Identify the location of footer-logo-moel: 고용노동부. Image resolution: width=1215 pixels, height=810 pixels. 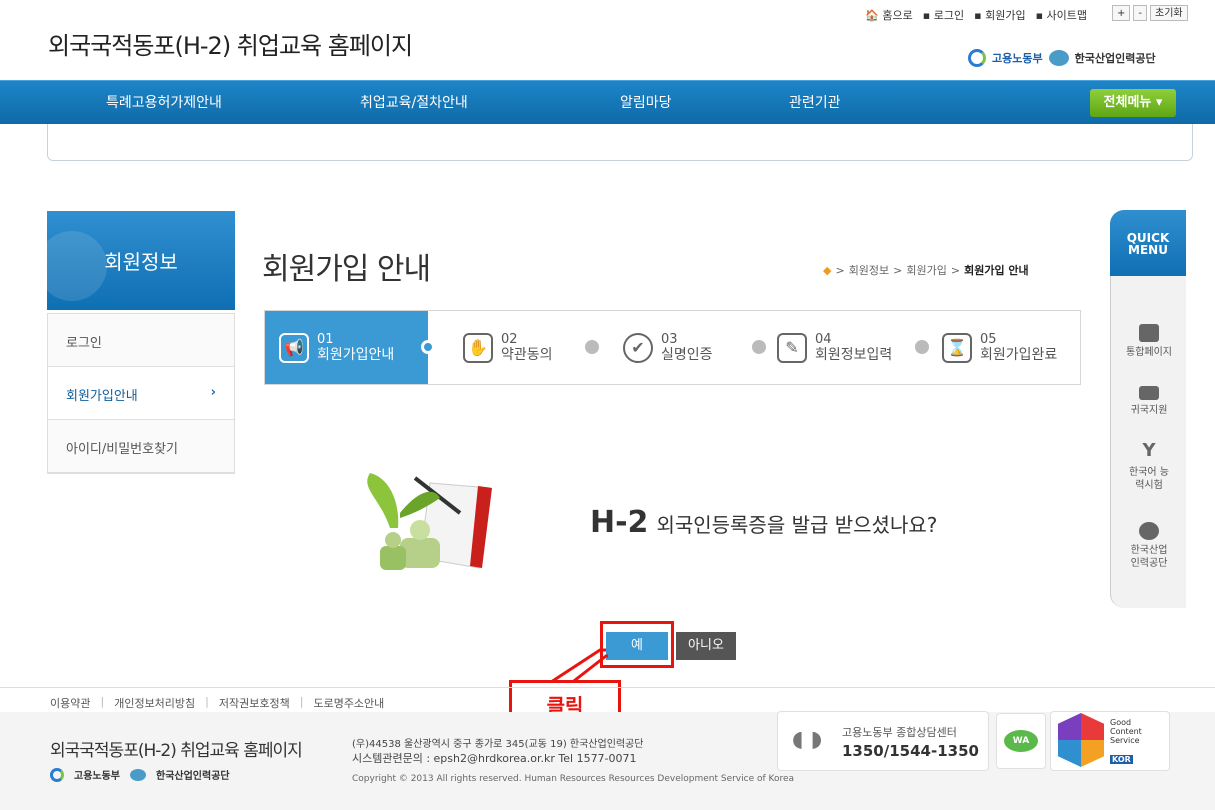
(97, 776).